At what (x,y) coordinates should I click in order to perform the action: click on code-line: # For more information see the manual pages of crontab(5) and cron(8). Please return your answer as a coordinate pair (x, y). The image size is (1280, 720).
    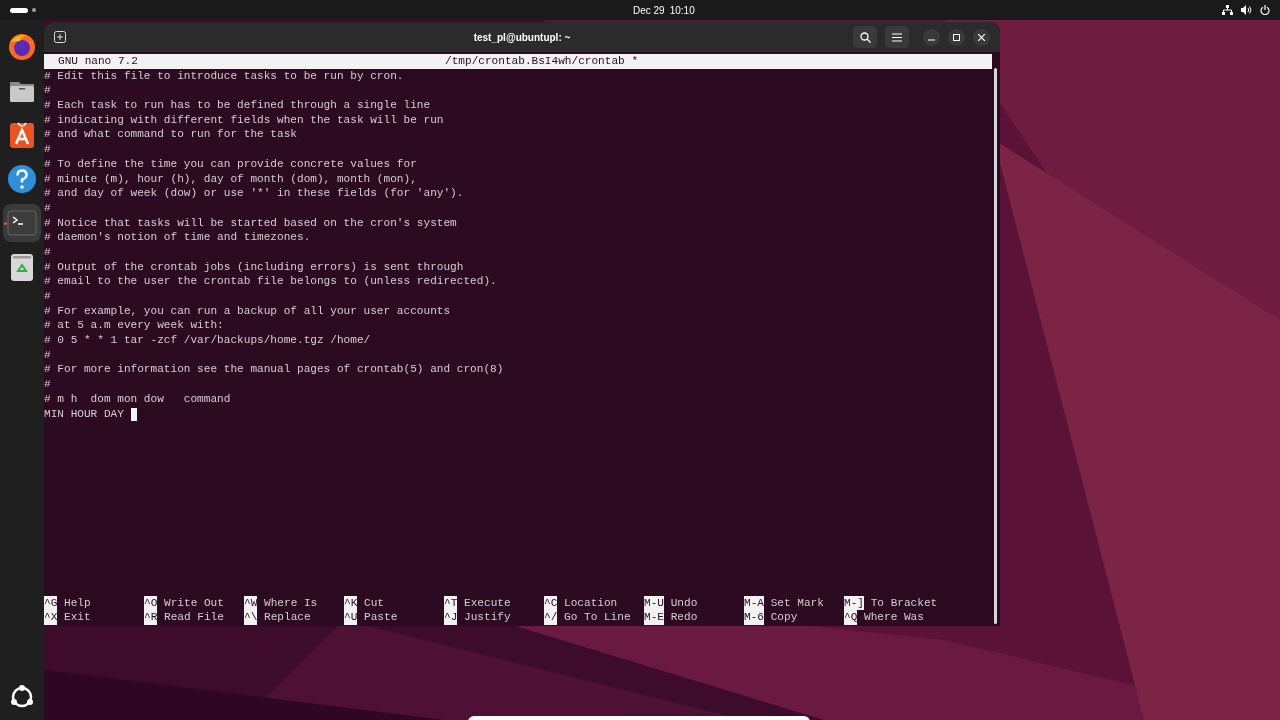
    Looking at the image, I should click on (274, 370).